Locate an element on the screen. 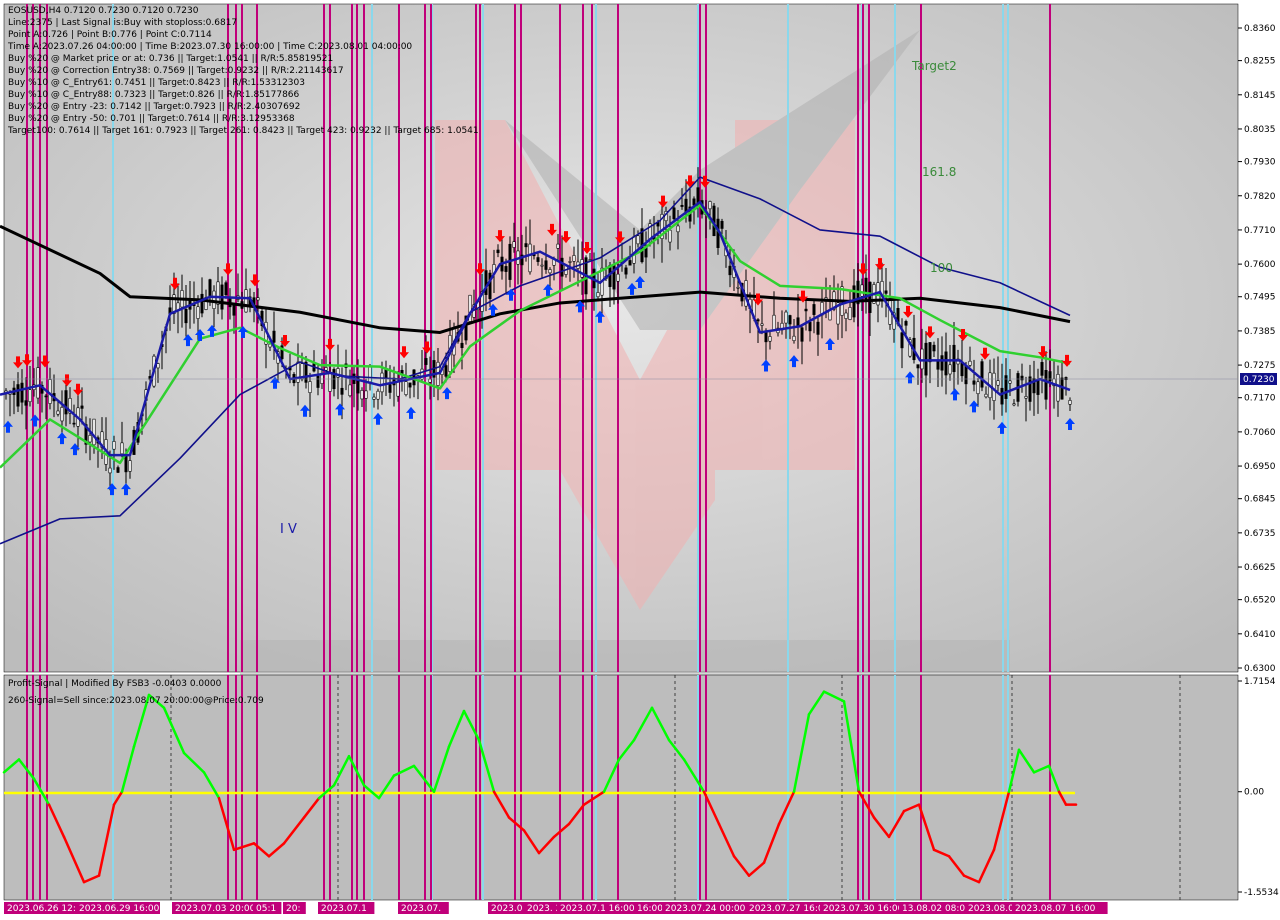 The height and width of the screenshot is (920, 1280). time-label: 2023.07.1 16:00 is located at coordinates (597, 909).